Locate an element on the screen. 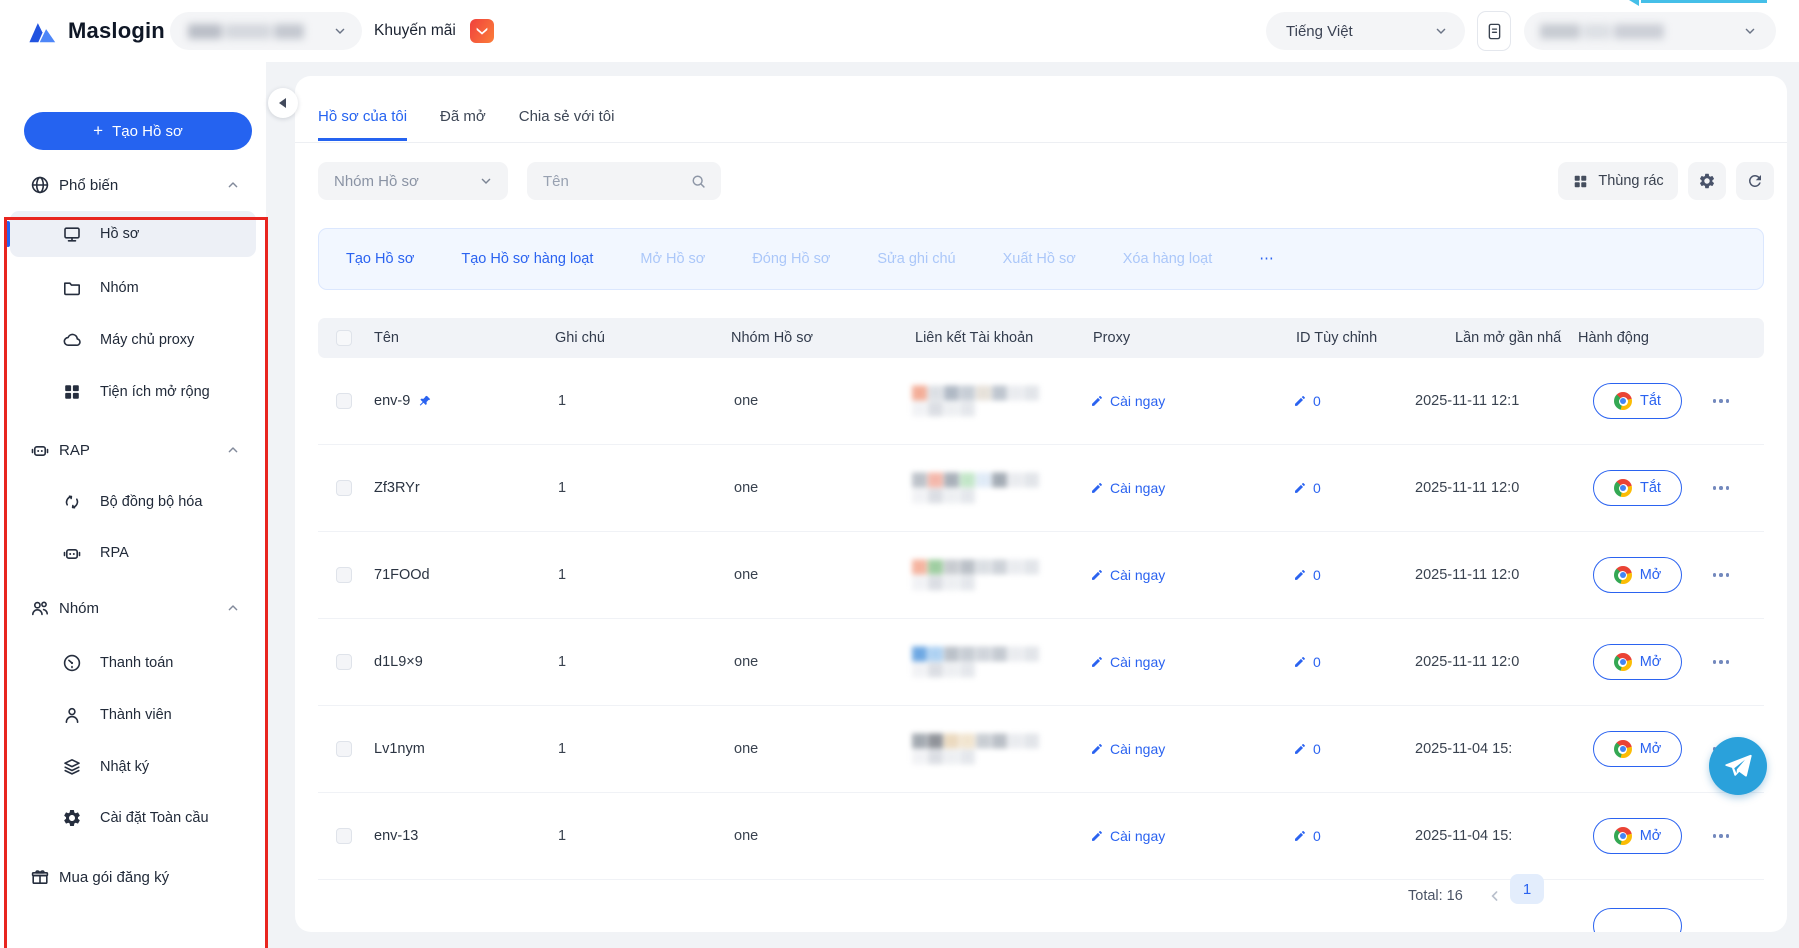  group-filter-select: Nhóm Hồ sơ is located at coordinates (413, 181).